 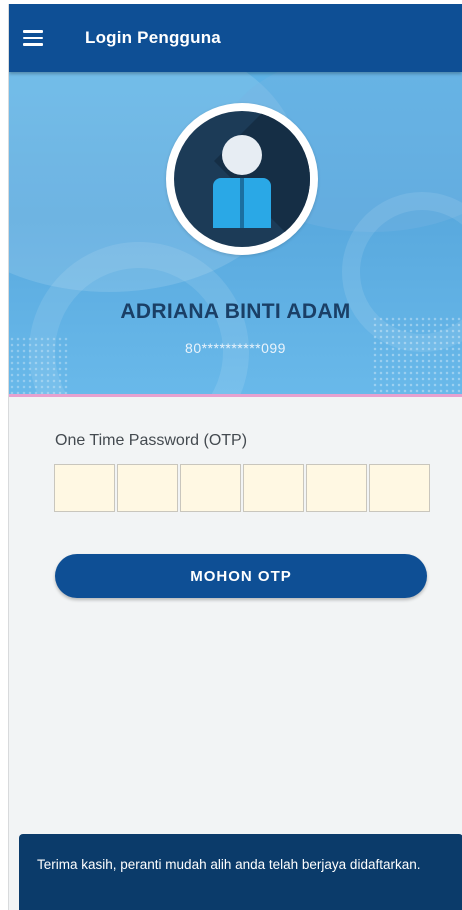 What do you see at coordinates (235, 311) in the screenshot?
I see `user-name: ADRIANA BINTI ADAM` at bounding box center [235, 311].